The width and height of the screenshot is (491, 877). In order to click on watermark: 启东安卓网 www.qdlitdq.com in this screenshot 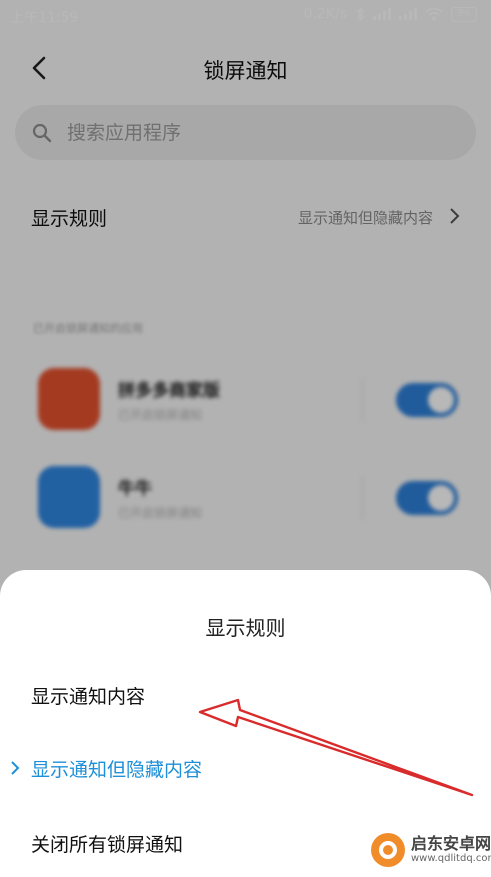, I will do `click(430, 850)`.